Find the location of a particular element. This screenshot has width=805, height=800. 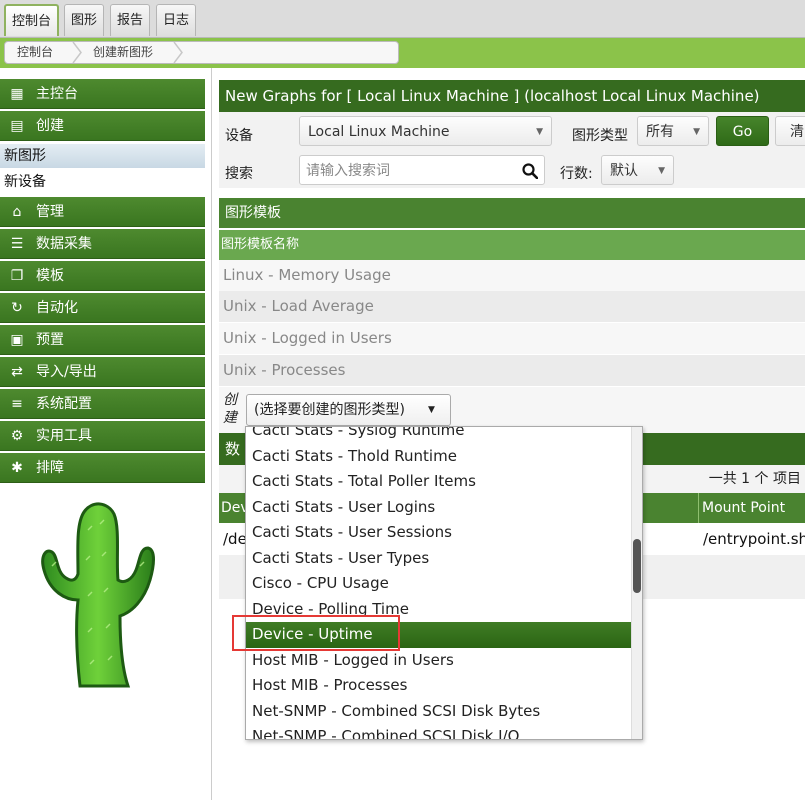

create-select-value: (选择要创建的图形类型) is located at coordinates (329, 410).